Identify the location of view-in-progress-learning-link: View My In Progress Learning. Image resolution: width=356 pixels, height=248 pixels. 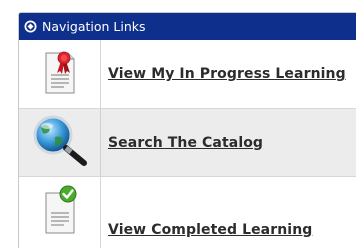
(227, 74).